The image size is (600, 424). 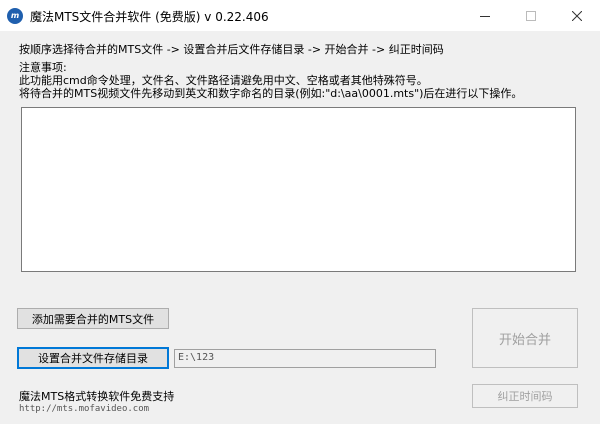 I want to click on maximize-button, so click(x=531, y=15).